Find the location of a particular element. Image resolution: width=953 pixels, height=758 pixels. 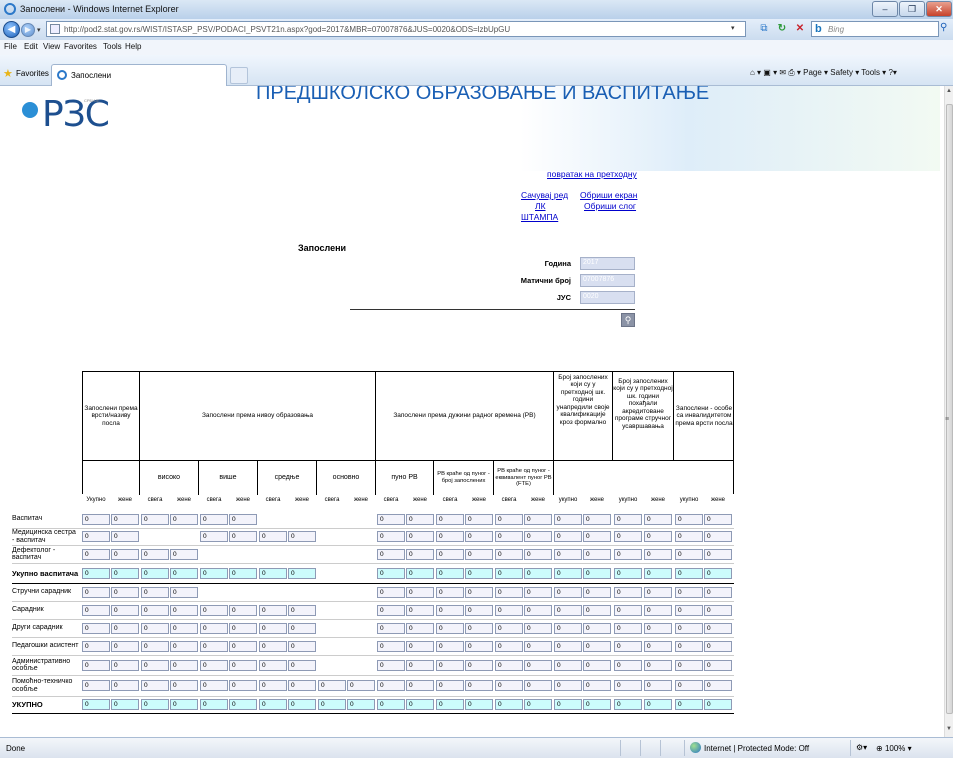

minimize-button: – is located at coordinates (885, 9).